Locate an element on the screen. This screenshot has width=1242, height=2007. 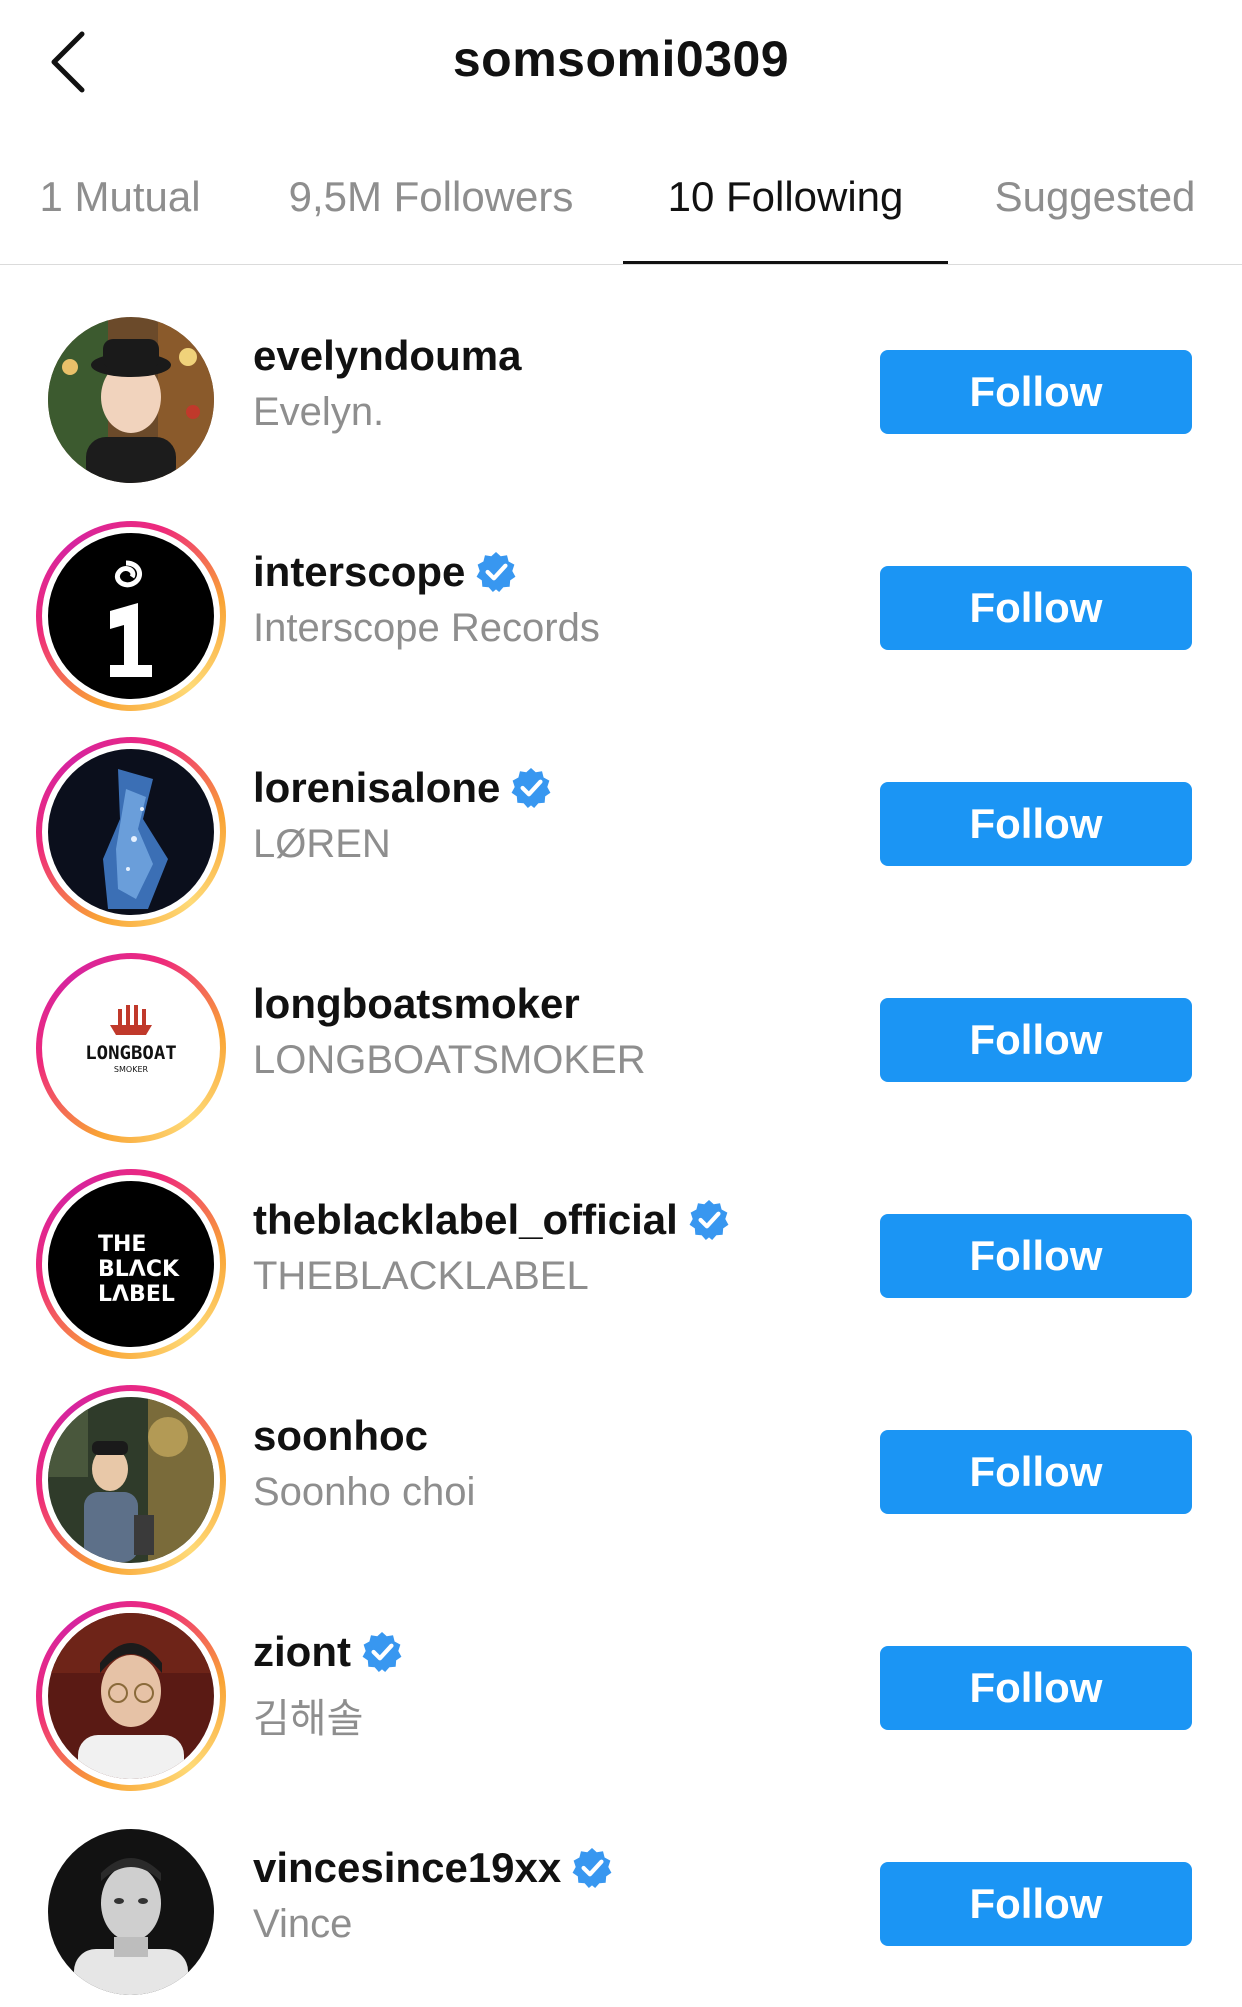
interscope-logo is located at coordinates (131, 616).